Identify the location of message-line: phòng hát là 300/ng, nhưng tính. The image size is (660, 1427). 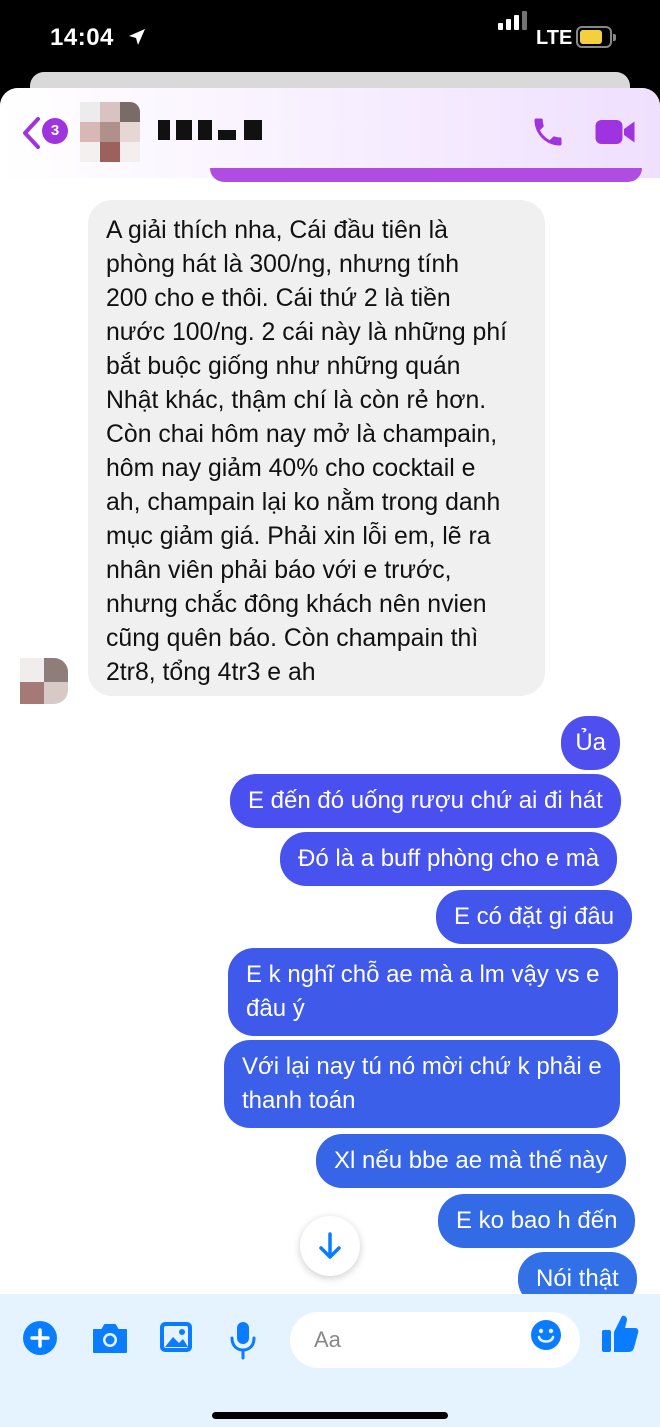
(283, 264).